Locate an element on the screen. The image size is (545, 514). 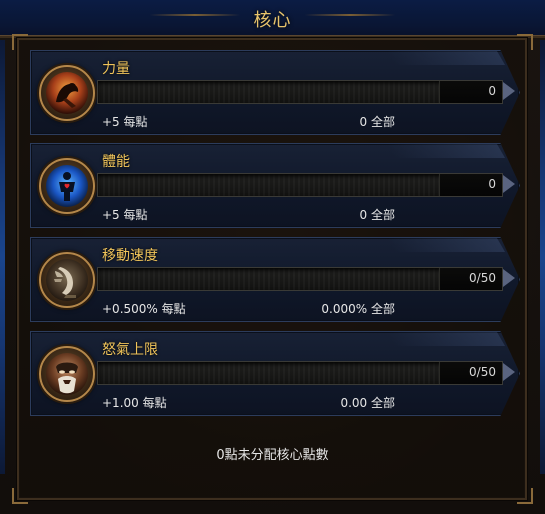
stat-panel-vitality: 體能 0 +5 每點 0 全部 is located at coordinates (275, 185).